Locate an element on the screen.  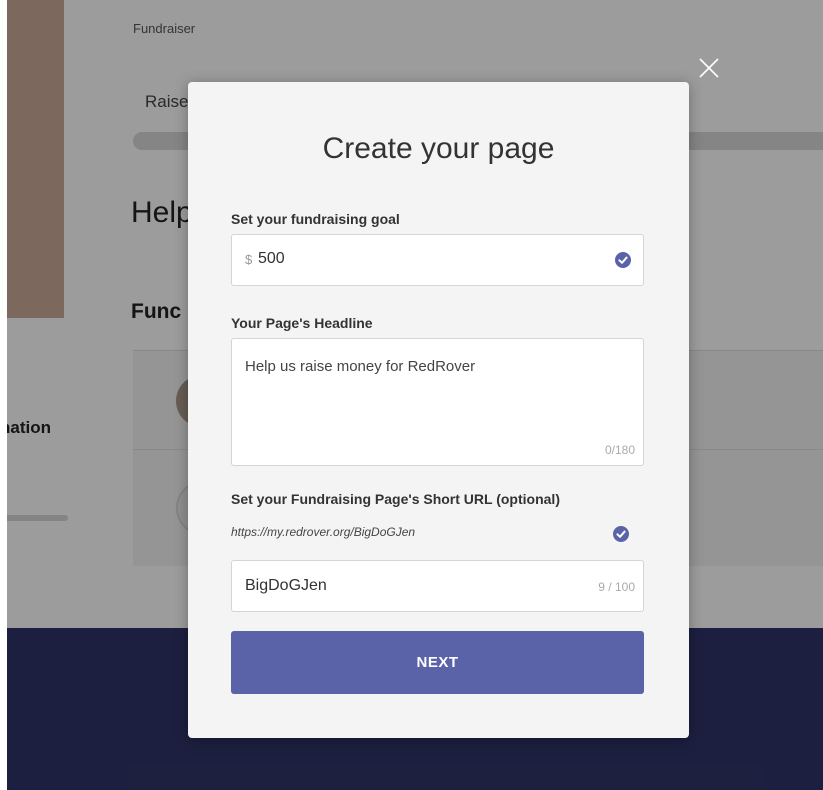
headline-label: Your Page's Headline is located at coordinates (302, 323).